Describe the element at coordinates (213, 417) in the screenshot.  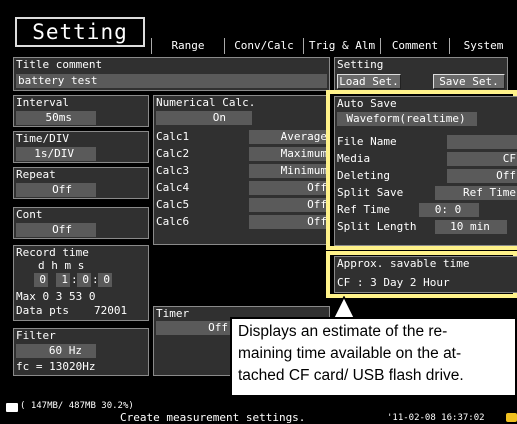
I see `status-message: Create measurement settings.` at that location.